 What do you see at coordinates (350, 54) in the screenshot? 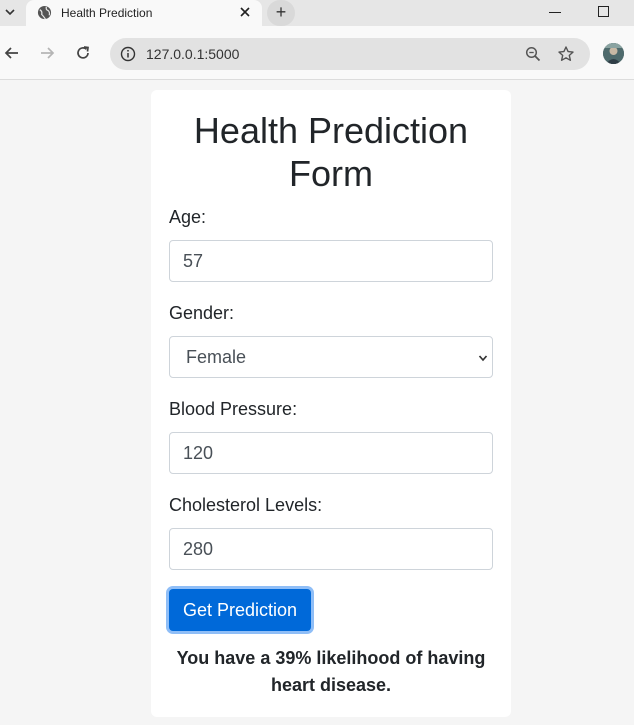
I see `address-bar: 127.0.0.1:5000` at bounding box center [350, 54].